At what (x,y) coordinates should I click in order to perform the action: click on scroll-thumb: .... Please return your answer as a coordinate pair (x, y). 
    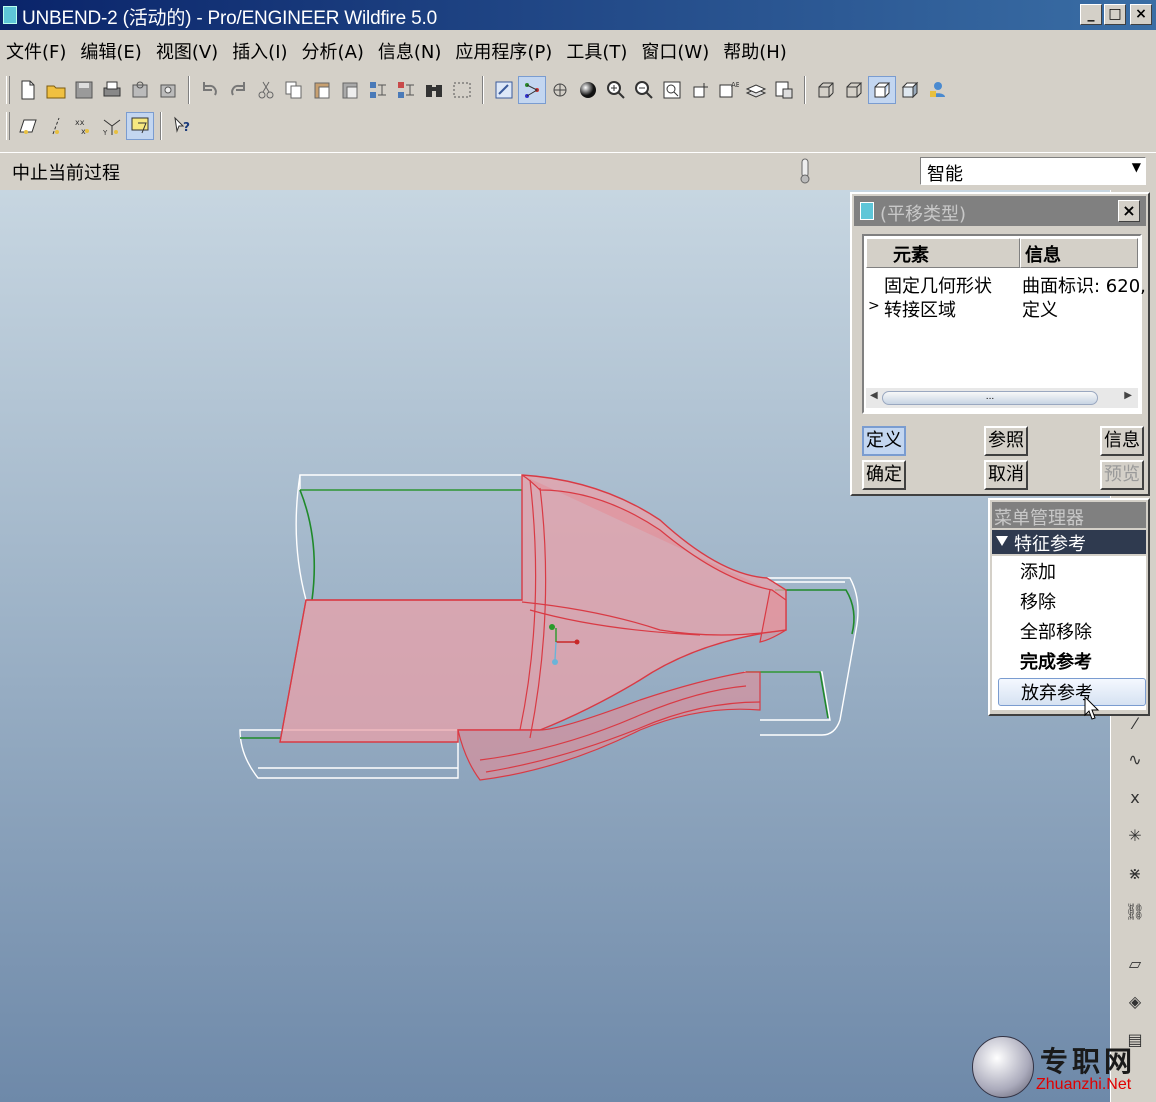
    Looking at the image, I should click on (990, 398).